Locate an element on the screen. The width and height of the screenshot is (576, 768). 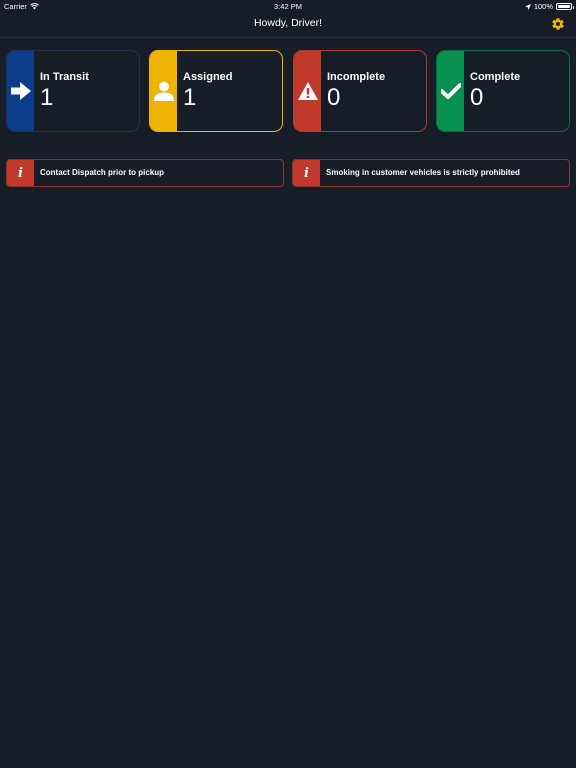
settings-button is located at coordinates (558, 24).